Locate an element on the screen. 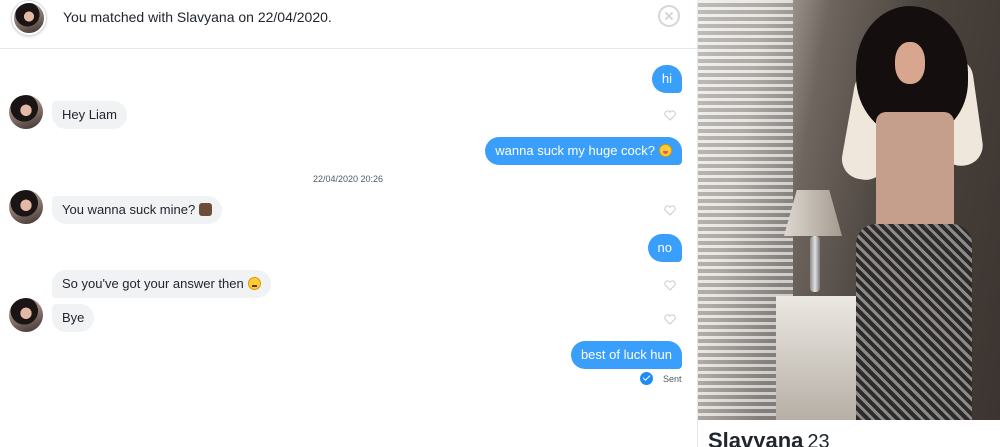 The height and width of the screenshot is (447, 1000). outgoing-message: wanna suck my huge cock? is located at coordinates (583, 151).